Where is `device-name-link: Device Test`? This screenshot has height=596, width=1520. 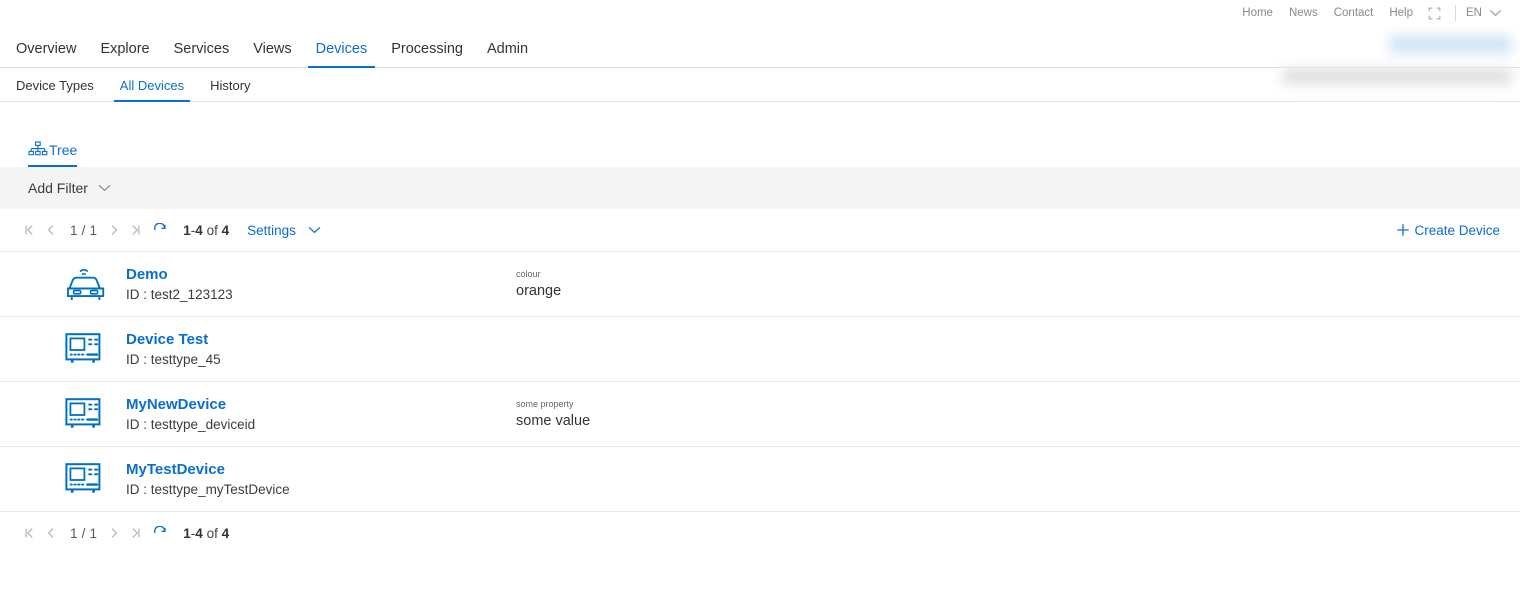
device-name-link: Device Test is located at coordinates (321, 339).